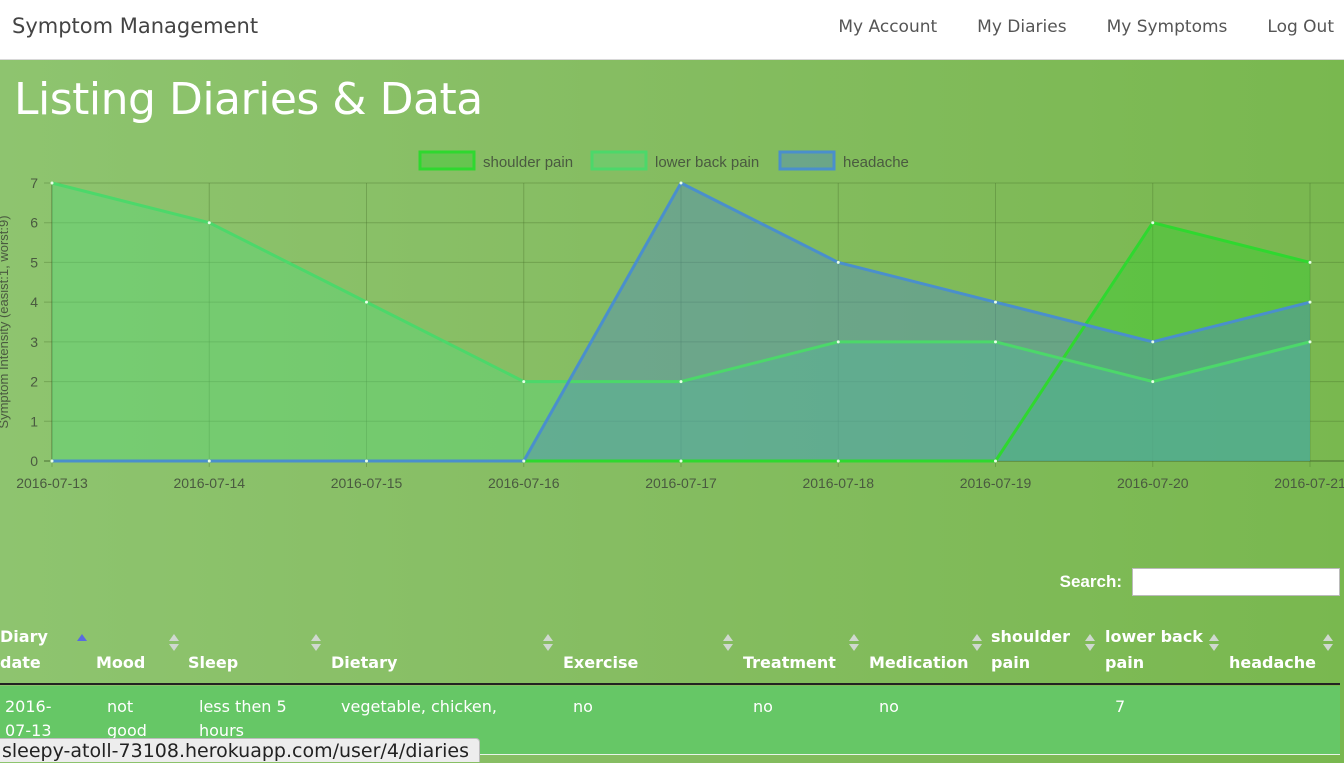 This screenshot has height=763, width=1344. What do you see at coordinates (1120, 706) in the screenshot?
I see `cell-lower-back-pain: 7` at bounding box center [1120, 706].